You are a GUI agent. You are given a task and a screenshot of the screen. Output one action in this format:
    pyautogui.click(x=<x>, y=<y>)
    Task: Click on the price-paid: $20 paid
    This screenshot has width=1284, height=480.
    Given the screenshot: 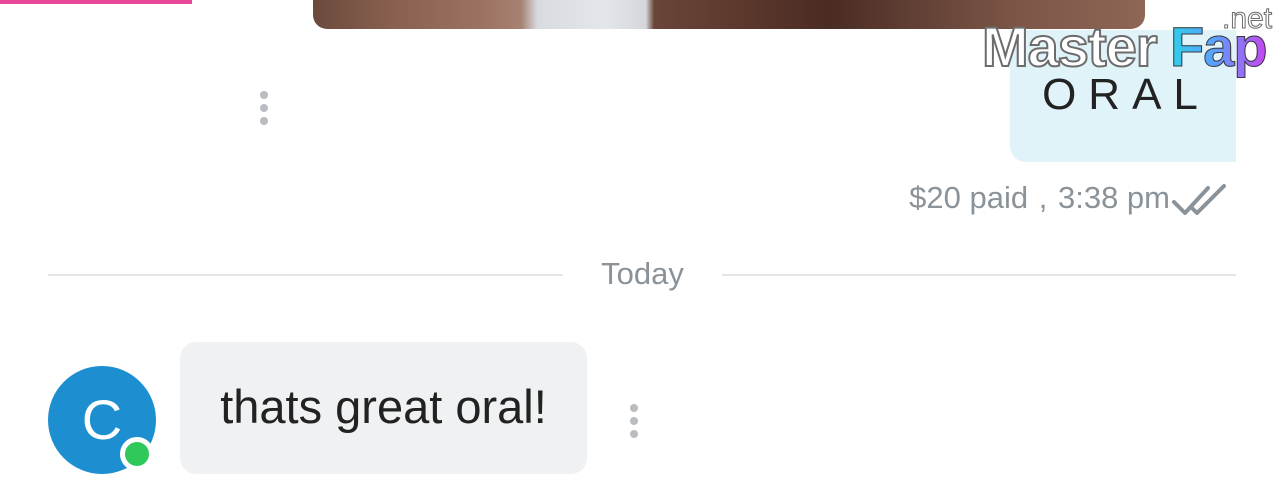 What is the action you would take?
    pyautogui.click(x=969, y=197)
    